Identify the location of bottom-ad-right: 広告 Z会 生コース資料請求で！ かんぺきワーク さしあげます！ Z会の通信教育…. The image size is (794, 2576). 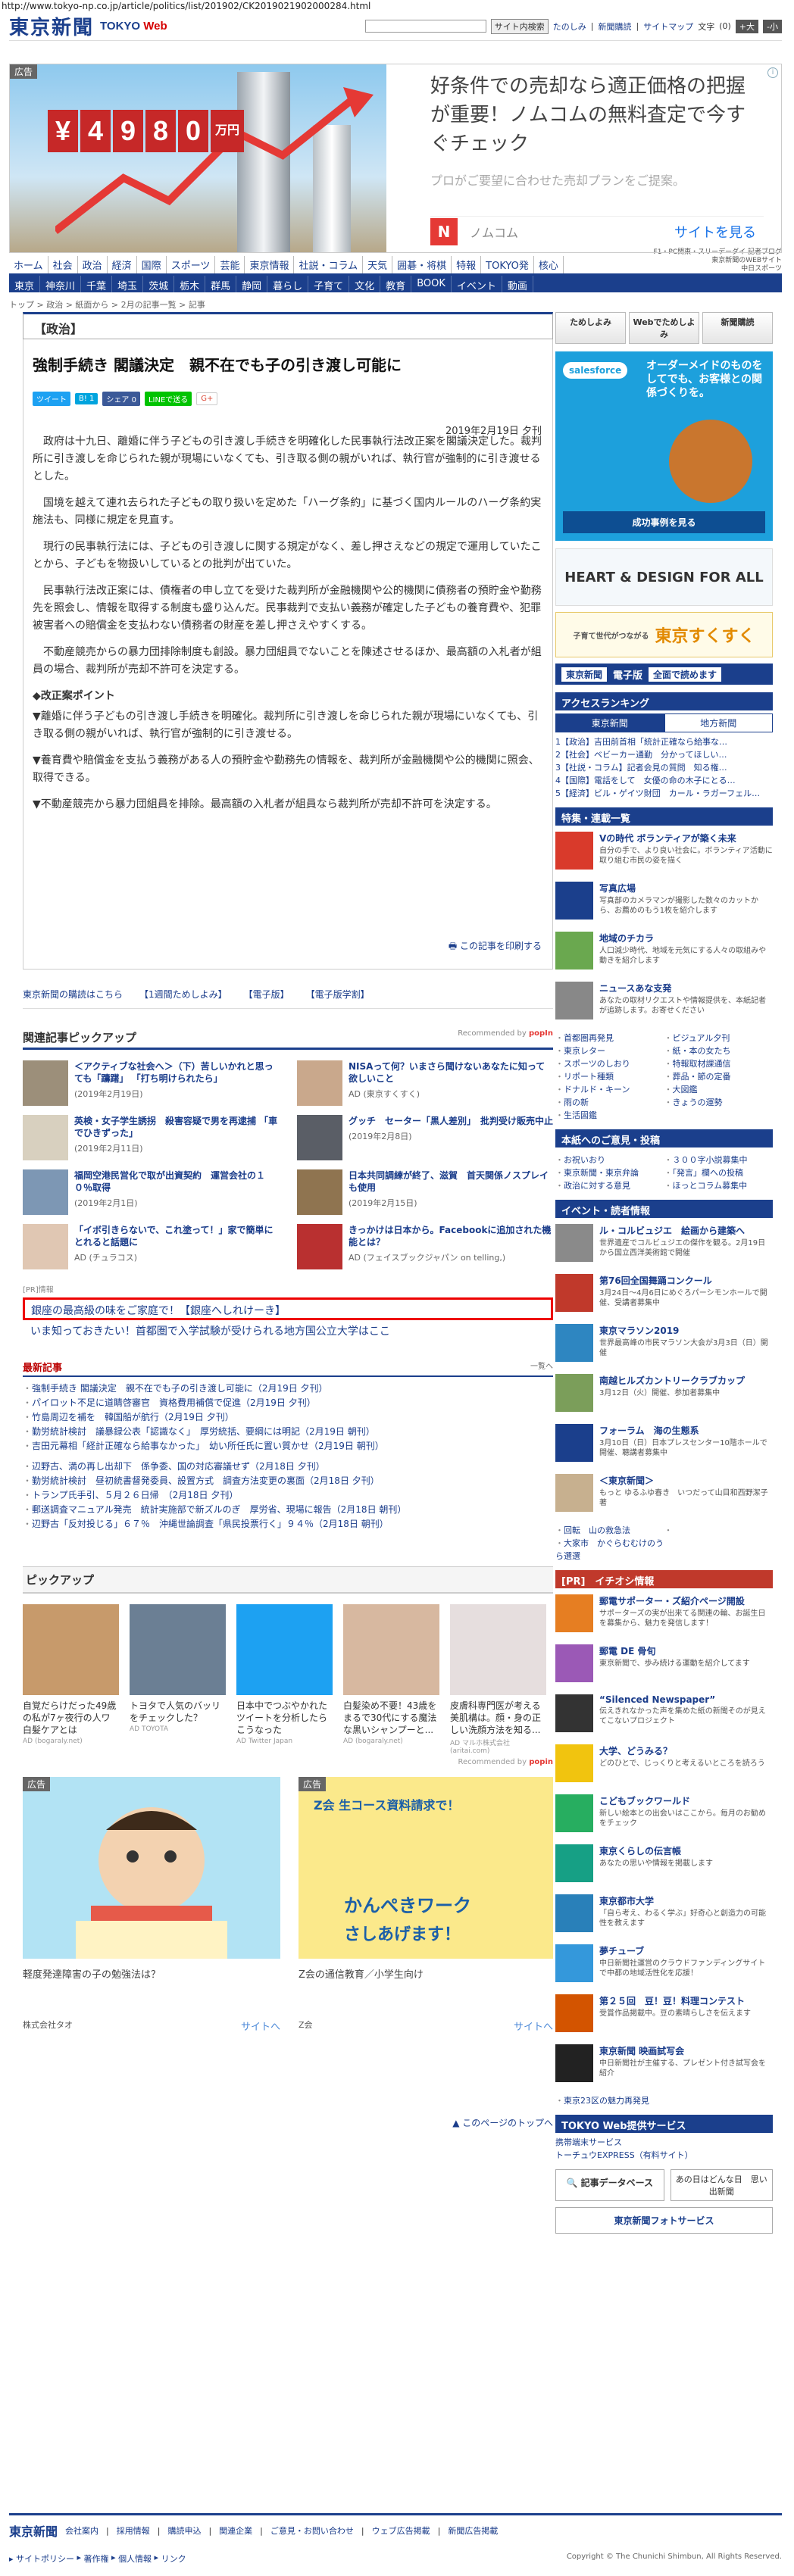
(426, 1905).